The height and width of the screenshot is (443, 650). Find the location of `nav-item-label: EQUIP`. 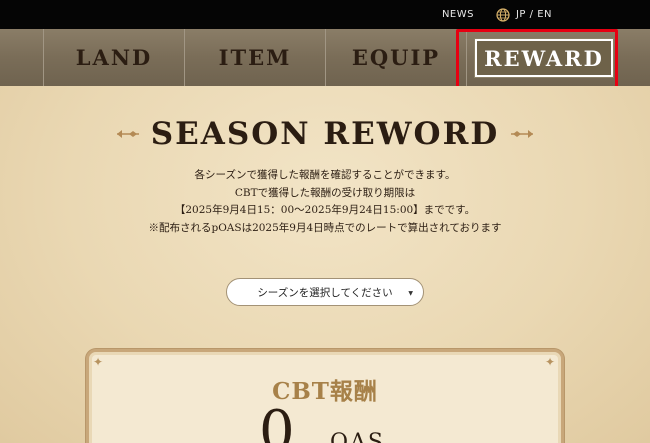

nav-item-label: EQUIP is located at coordinates (396, 57).